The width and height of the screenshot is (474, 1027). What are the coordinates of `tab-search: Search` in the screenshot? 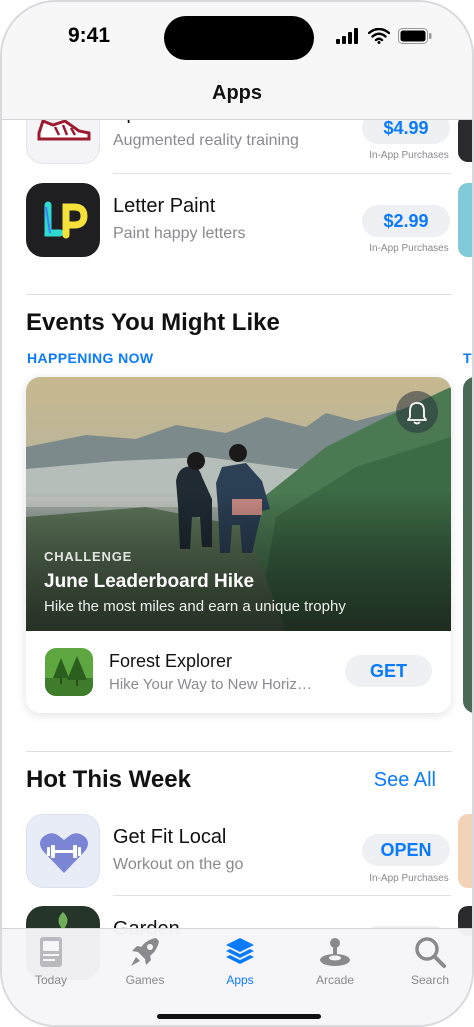 It's located at (430, 960).